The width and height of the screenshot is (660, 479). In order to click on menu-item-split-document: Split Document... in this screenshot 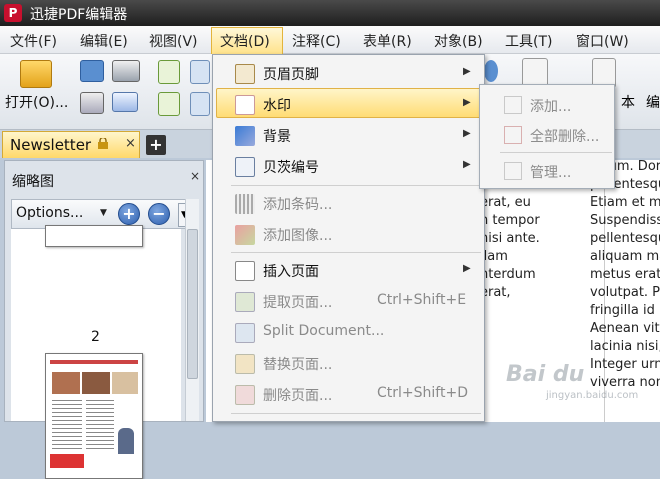, I will do `click(348, 332)`.